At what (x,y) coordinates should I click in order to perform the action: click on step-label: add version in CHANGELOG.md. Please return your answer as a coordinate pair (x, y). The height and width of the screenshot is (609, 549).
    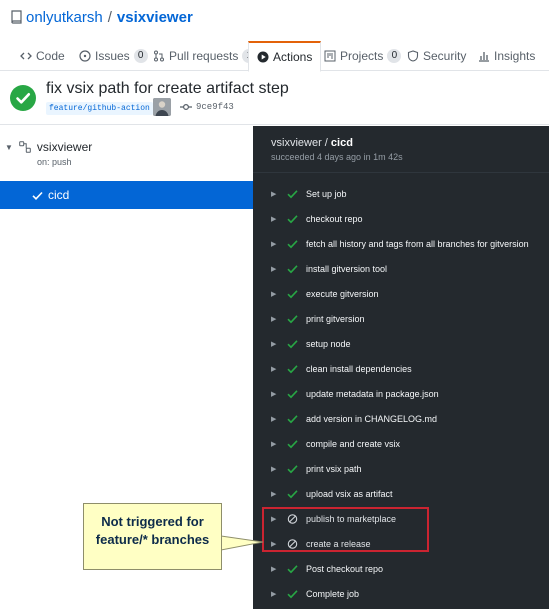
    Looking at the image, I should click on (372, 418).